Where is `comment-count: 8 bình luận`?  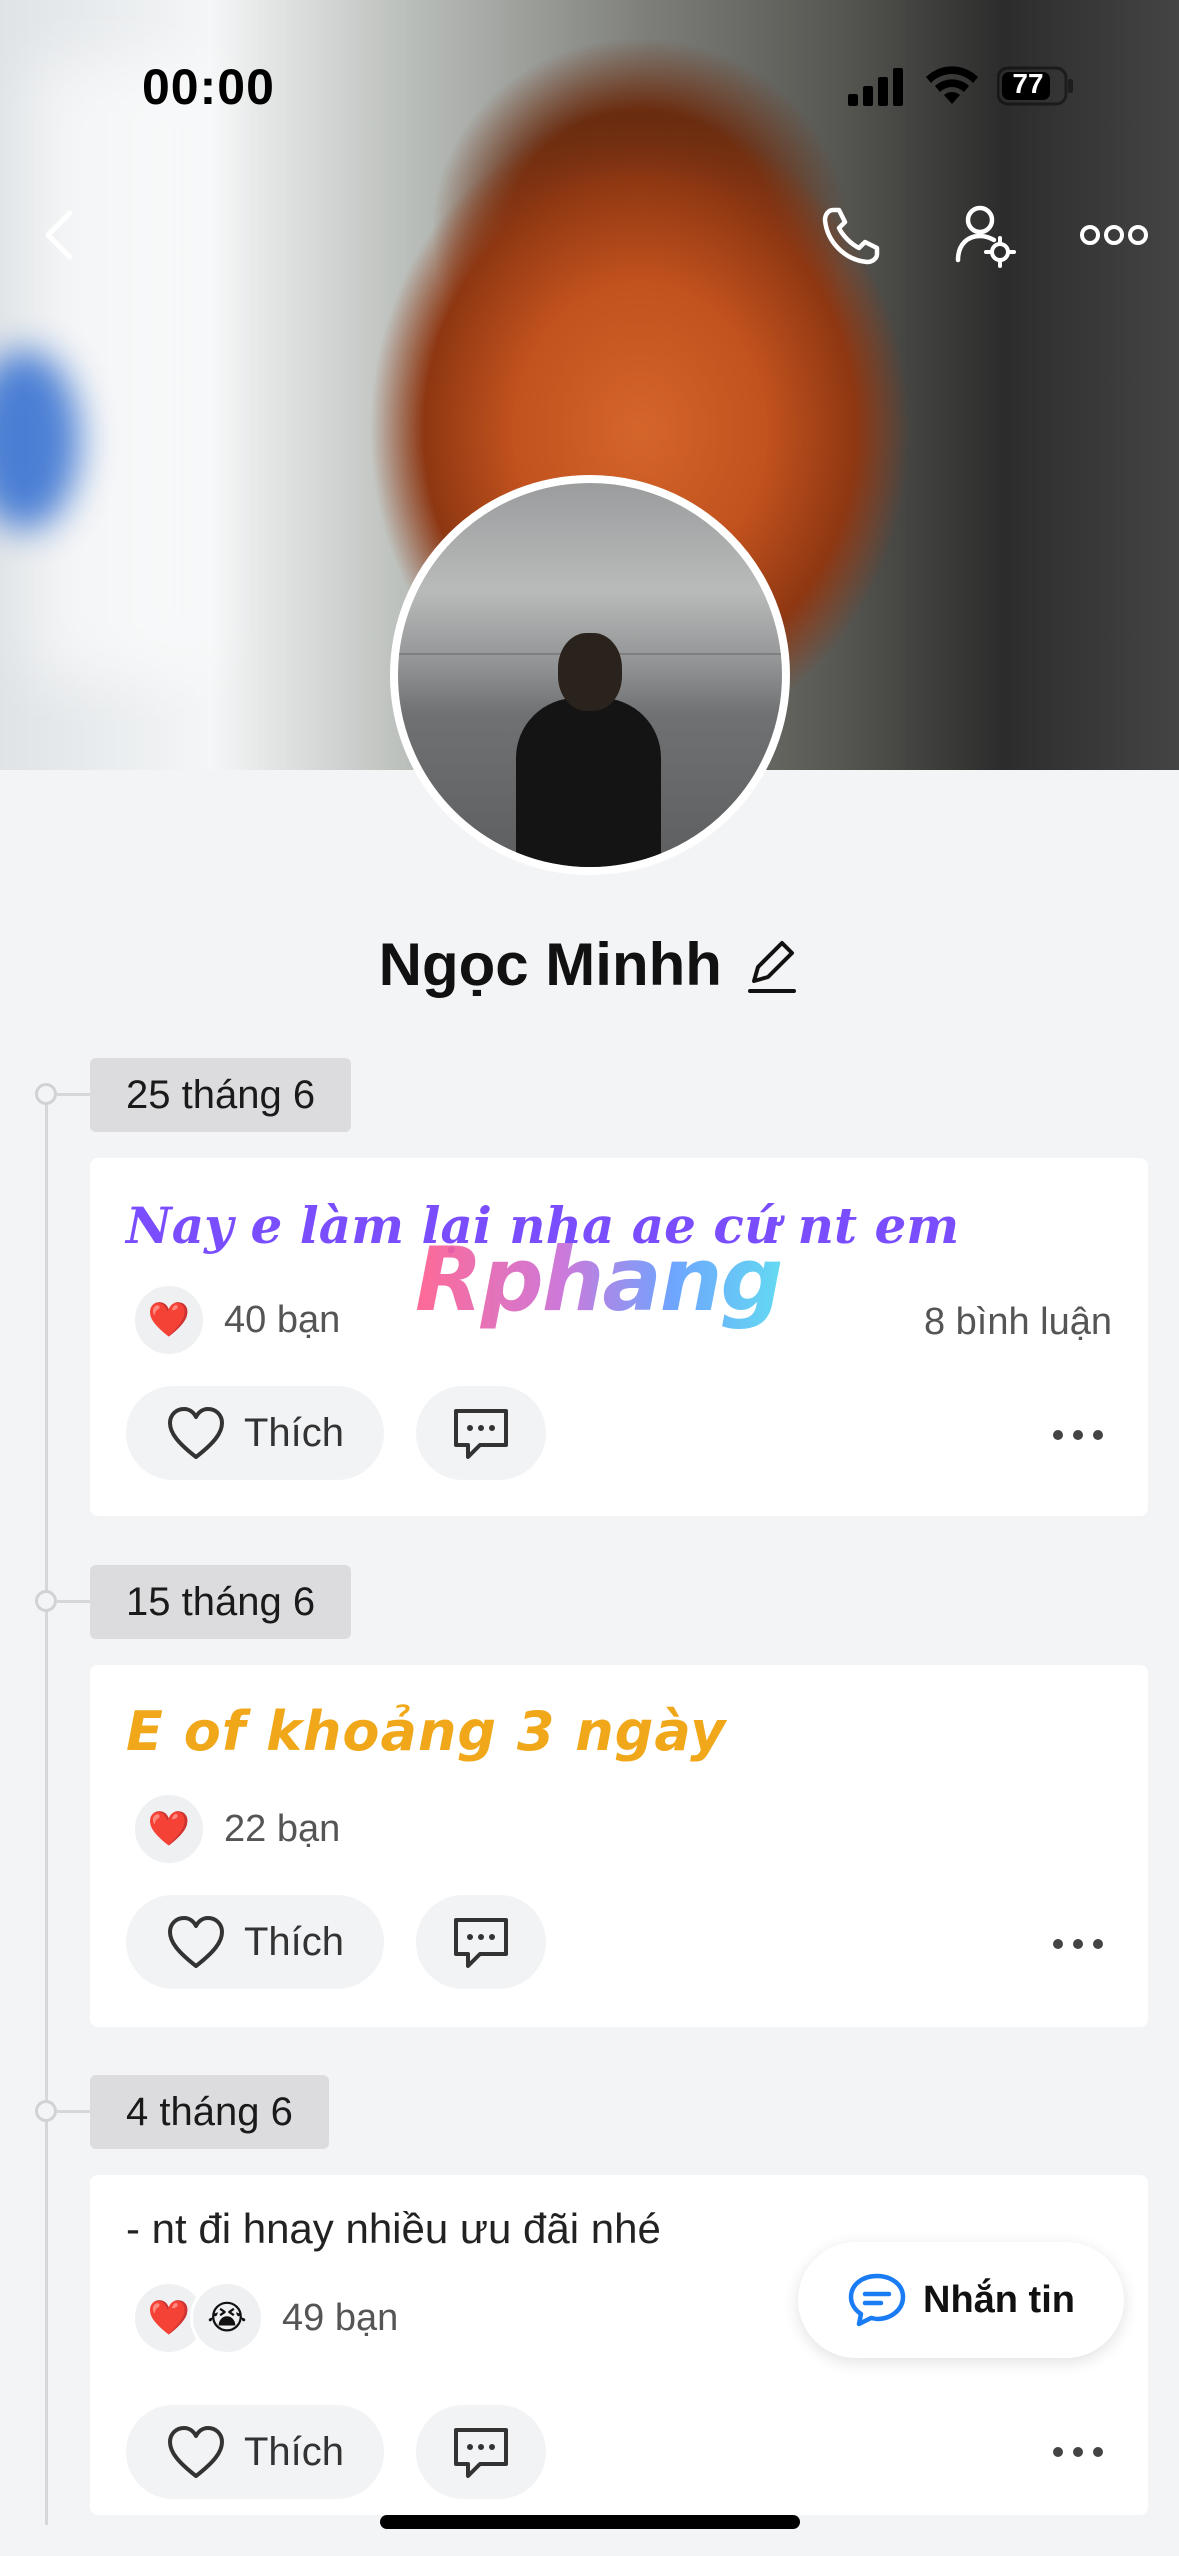
comment-count: 8 bình luận is located at coordinates (1018, 1322).